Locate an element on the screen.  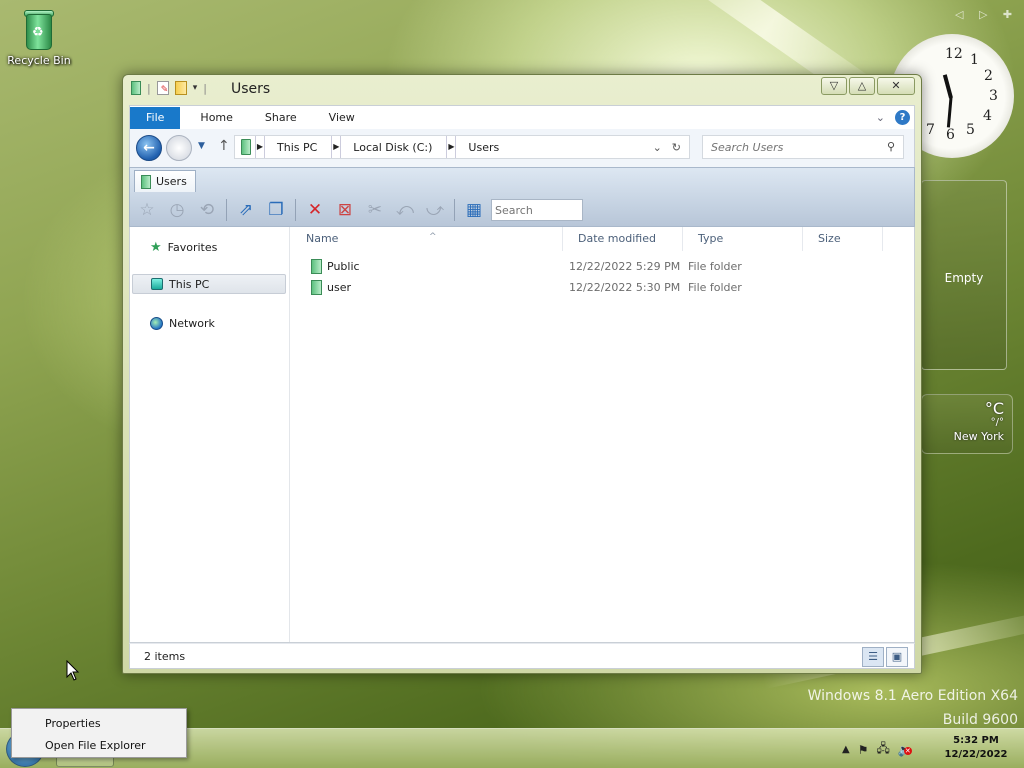
empty-gadget-label: Empty is located at coordinates (964, 278).